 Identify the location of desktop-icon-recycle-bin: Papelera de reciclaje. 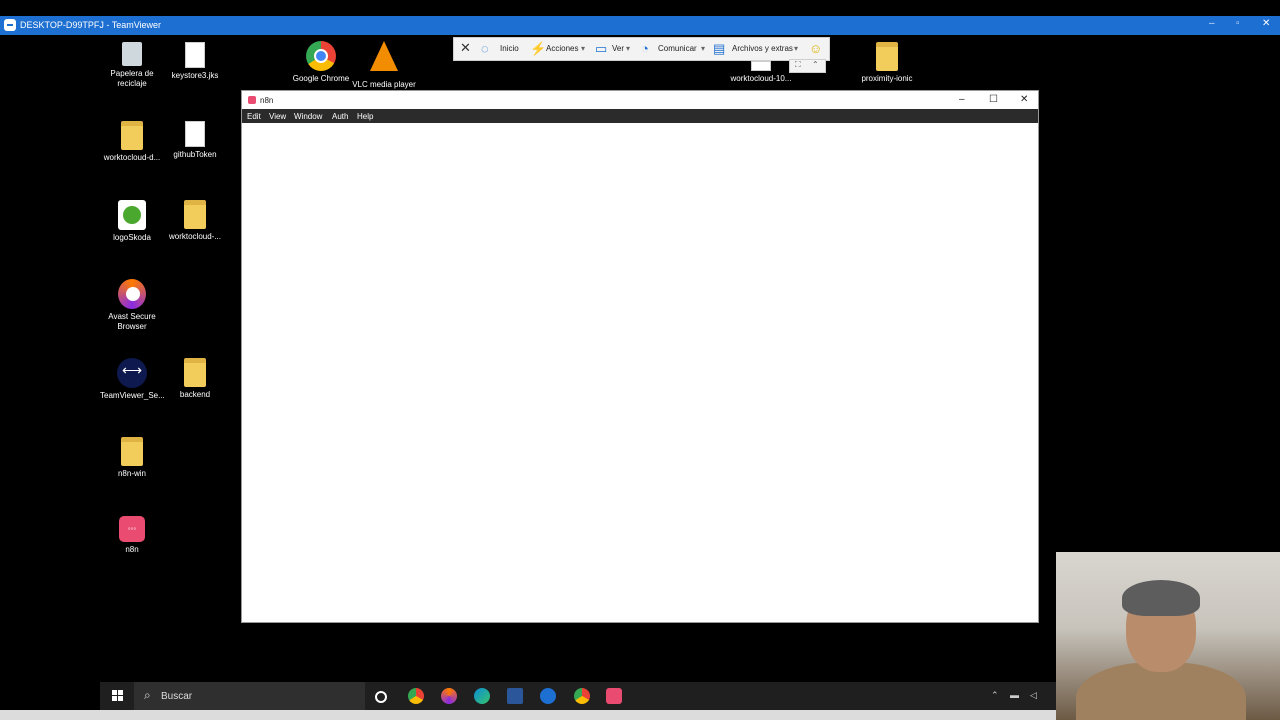
(132, 65).